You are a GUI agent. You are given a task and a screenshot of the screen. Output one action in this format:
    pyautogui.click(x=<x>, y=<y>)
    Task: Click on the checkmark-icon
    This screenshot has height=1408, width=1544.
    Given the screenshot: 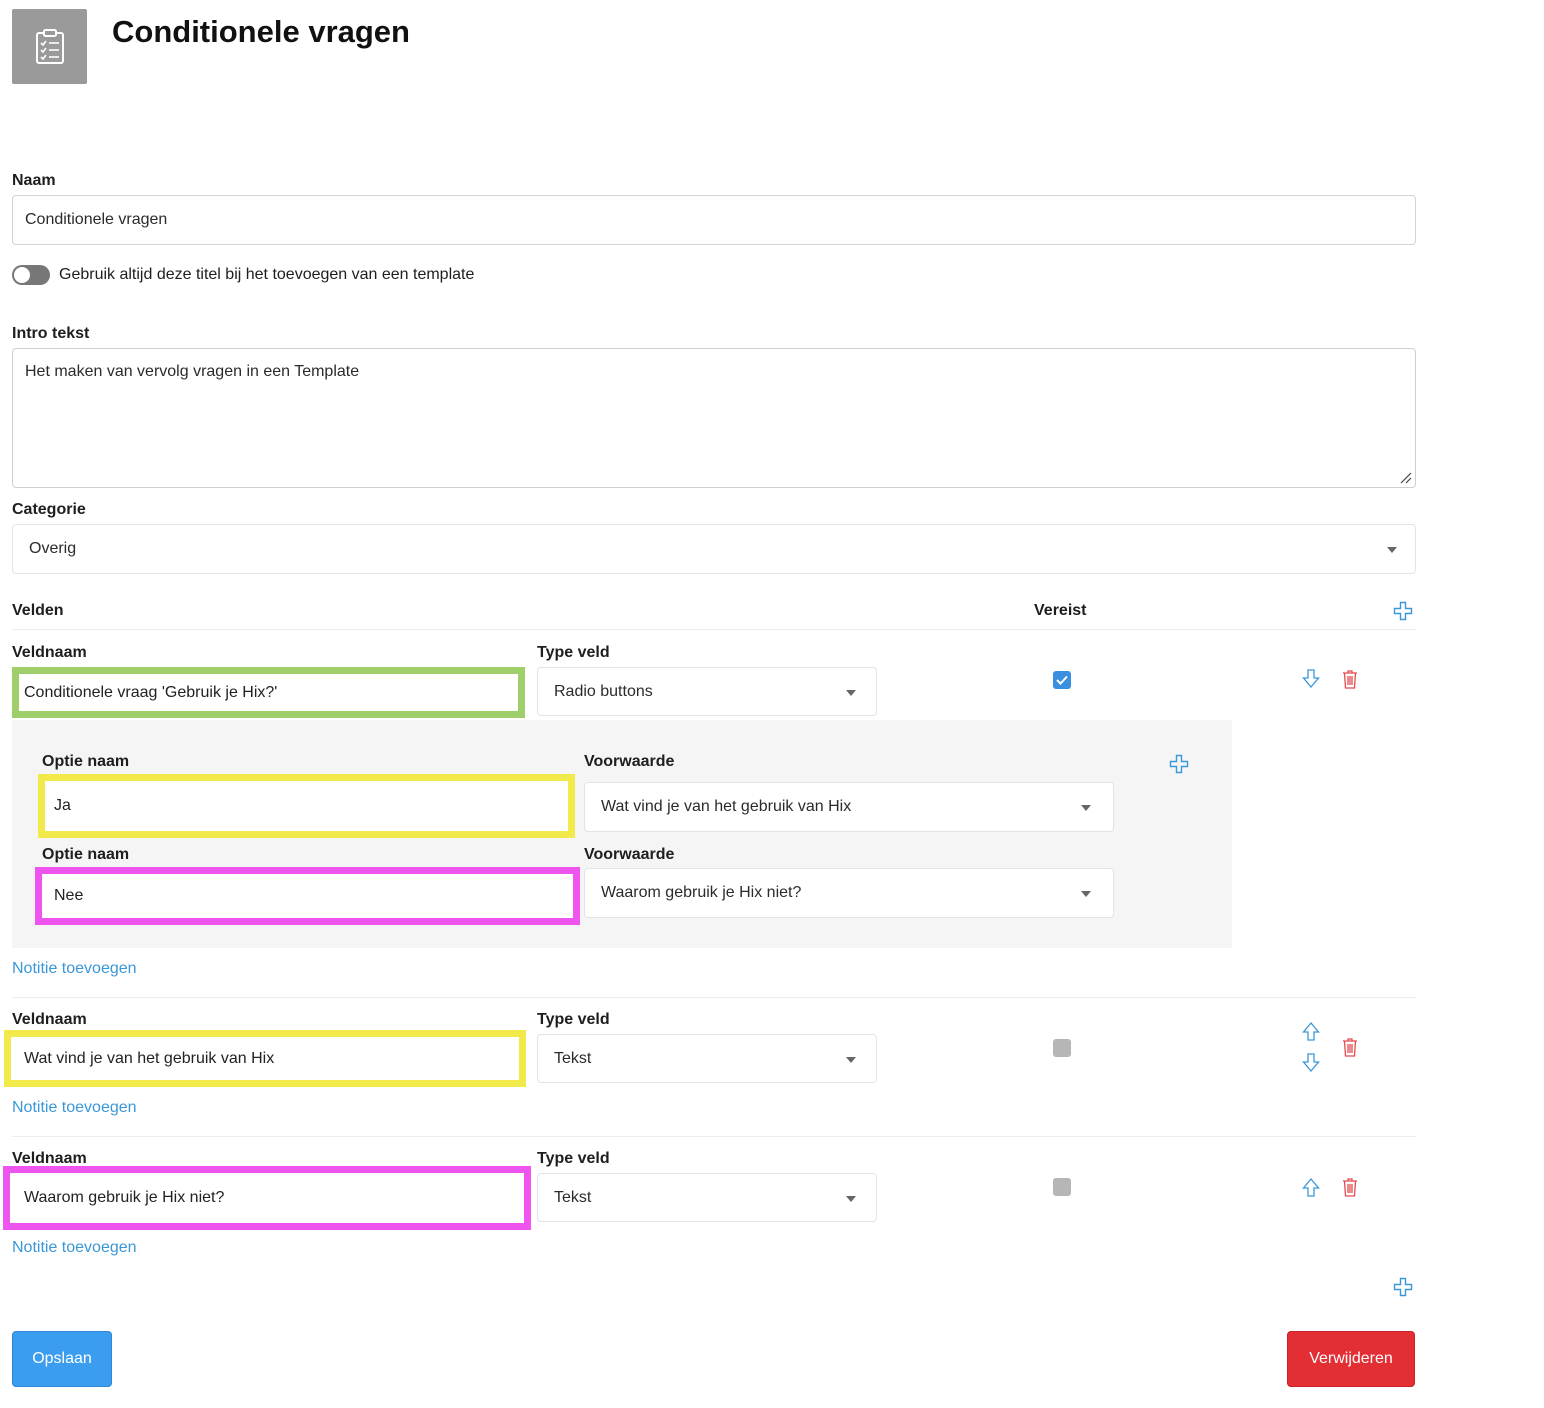 What is the action you would take?
    pyautogui.click(x=1062, y=680)
    